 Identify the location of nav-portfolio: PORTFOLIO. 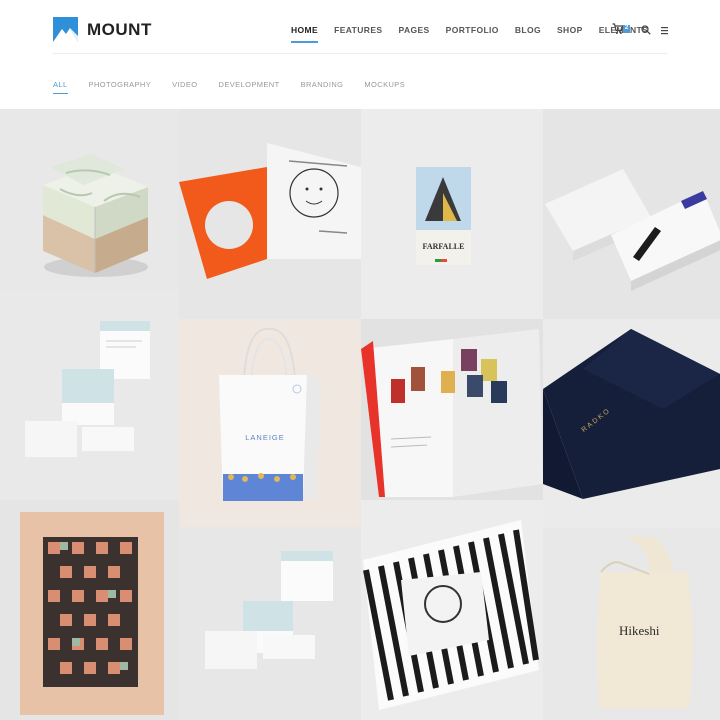
(472, 30).